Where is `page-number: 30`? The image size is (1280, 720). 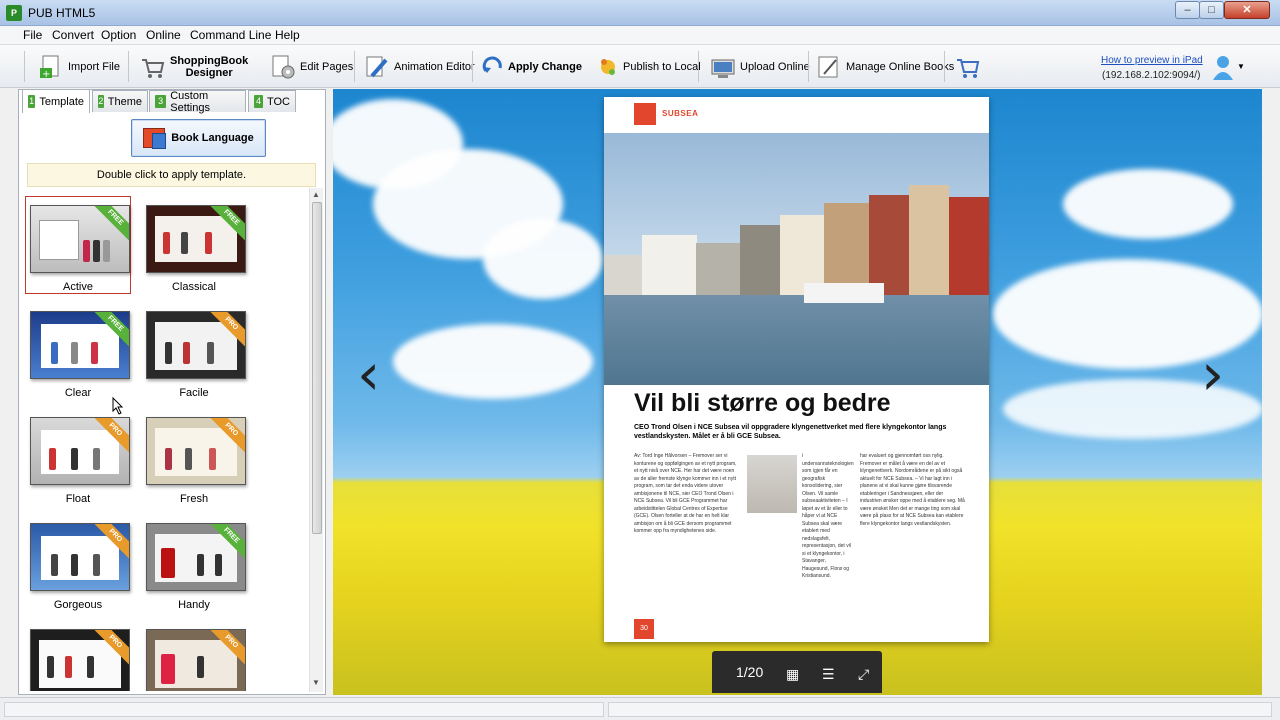
page-number: 30 is located at coordinates (644, 629).